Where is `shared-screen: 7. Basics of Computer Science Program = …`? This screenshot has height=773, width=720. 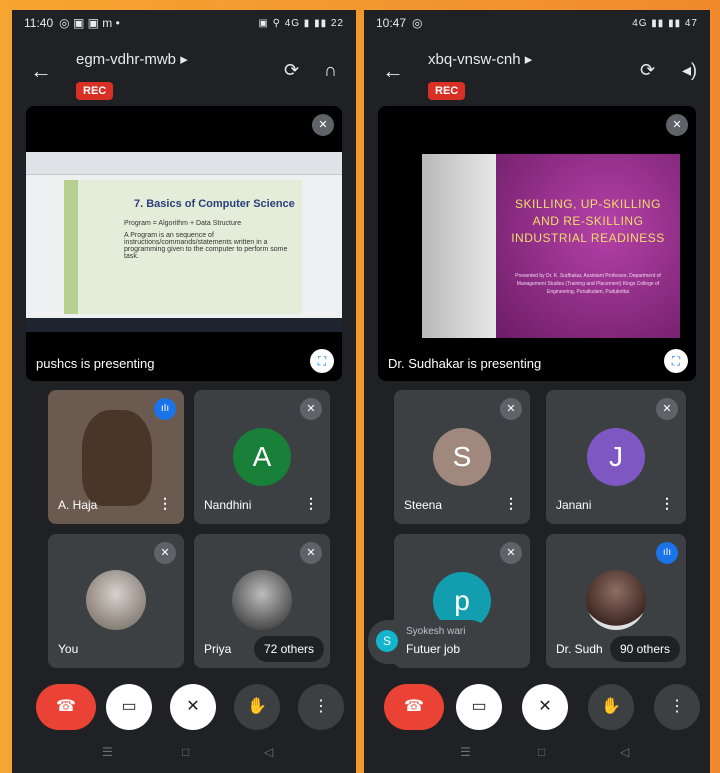 shared-screen: 7. Basics of Computer Science Program = … is located at coordinates (184, 242).